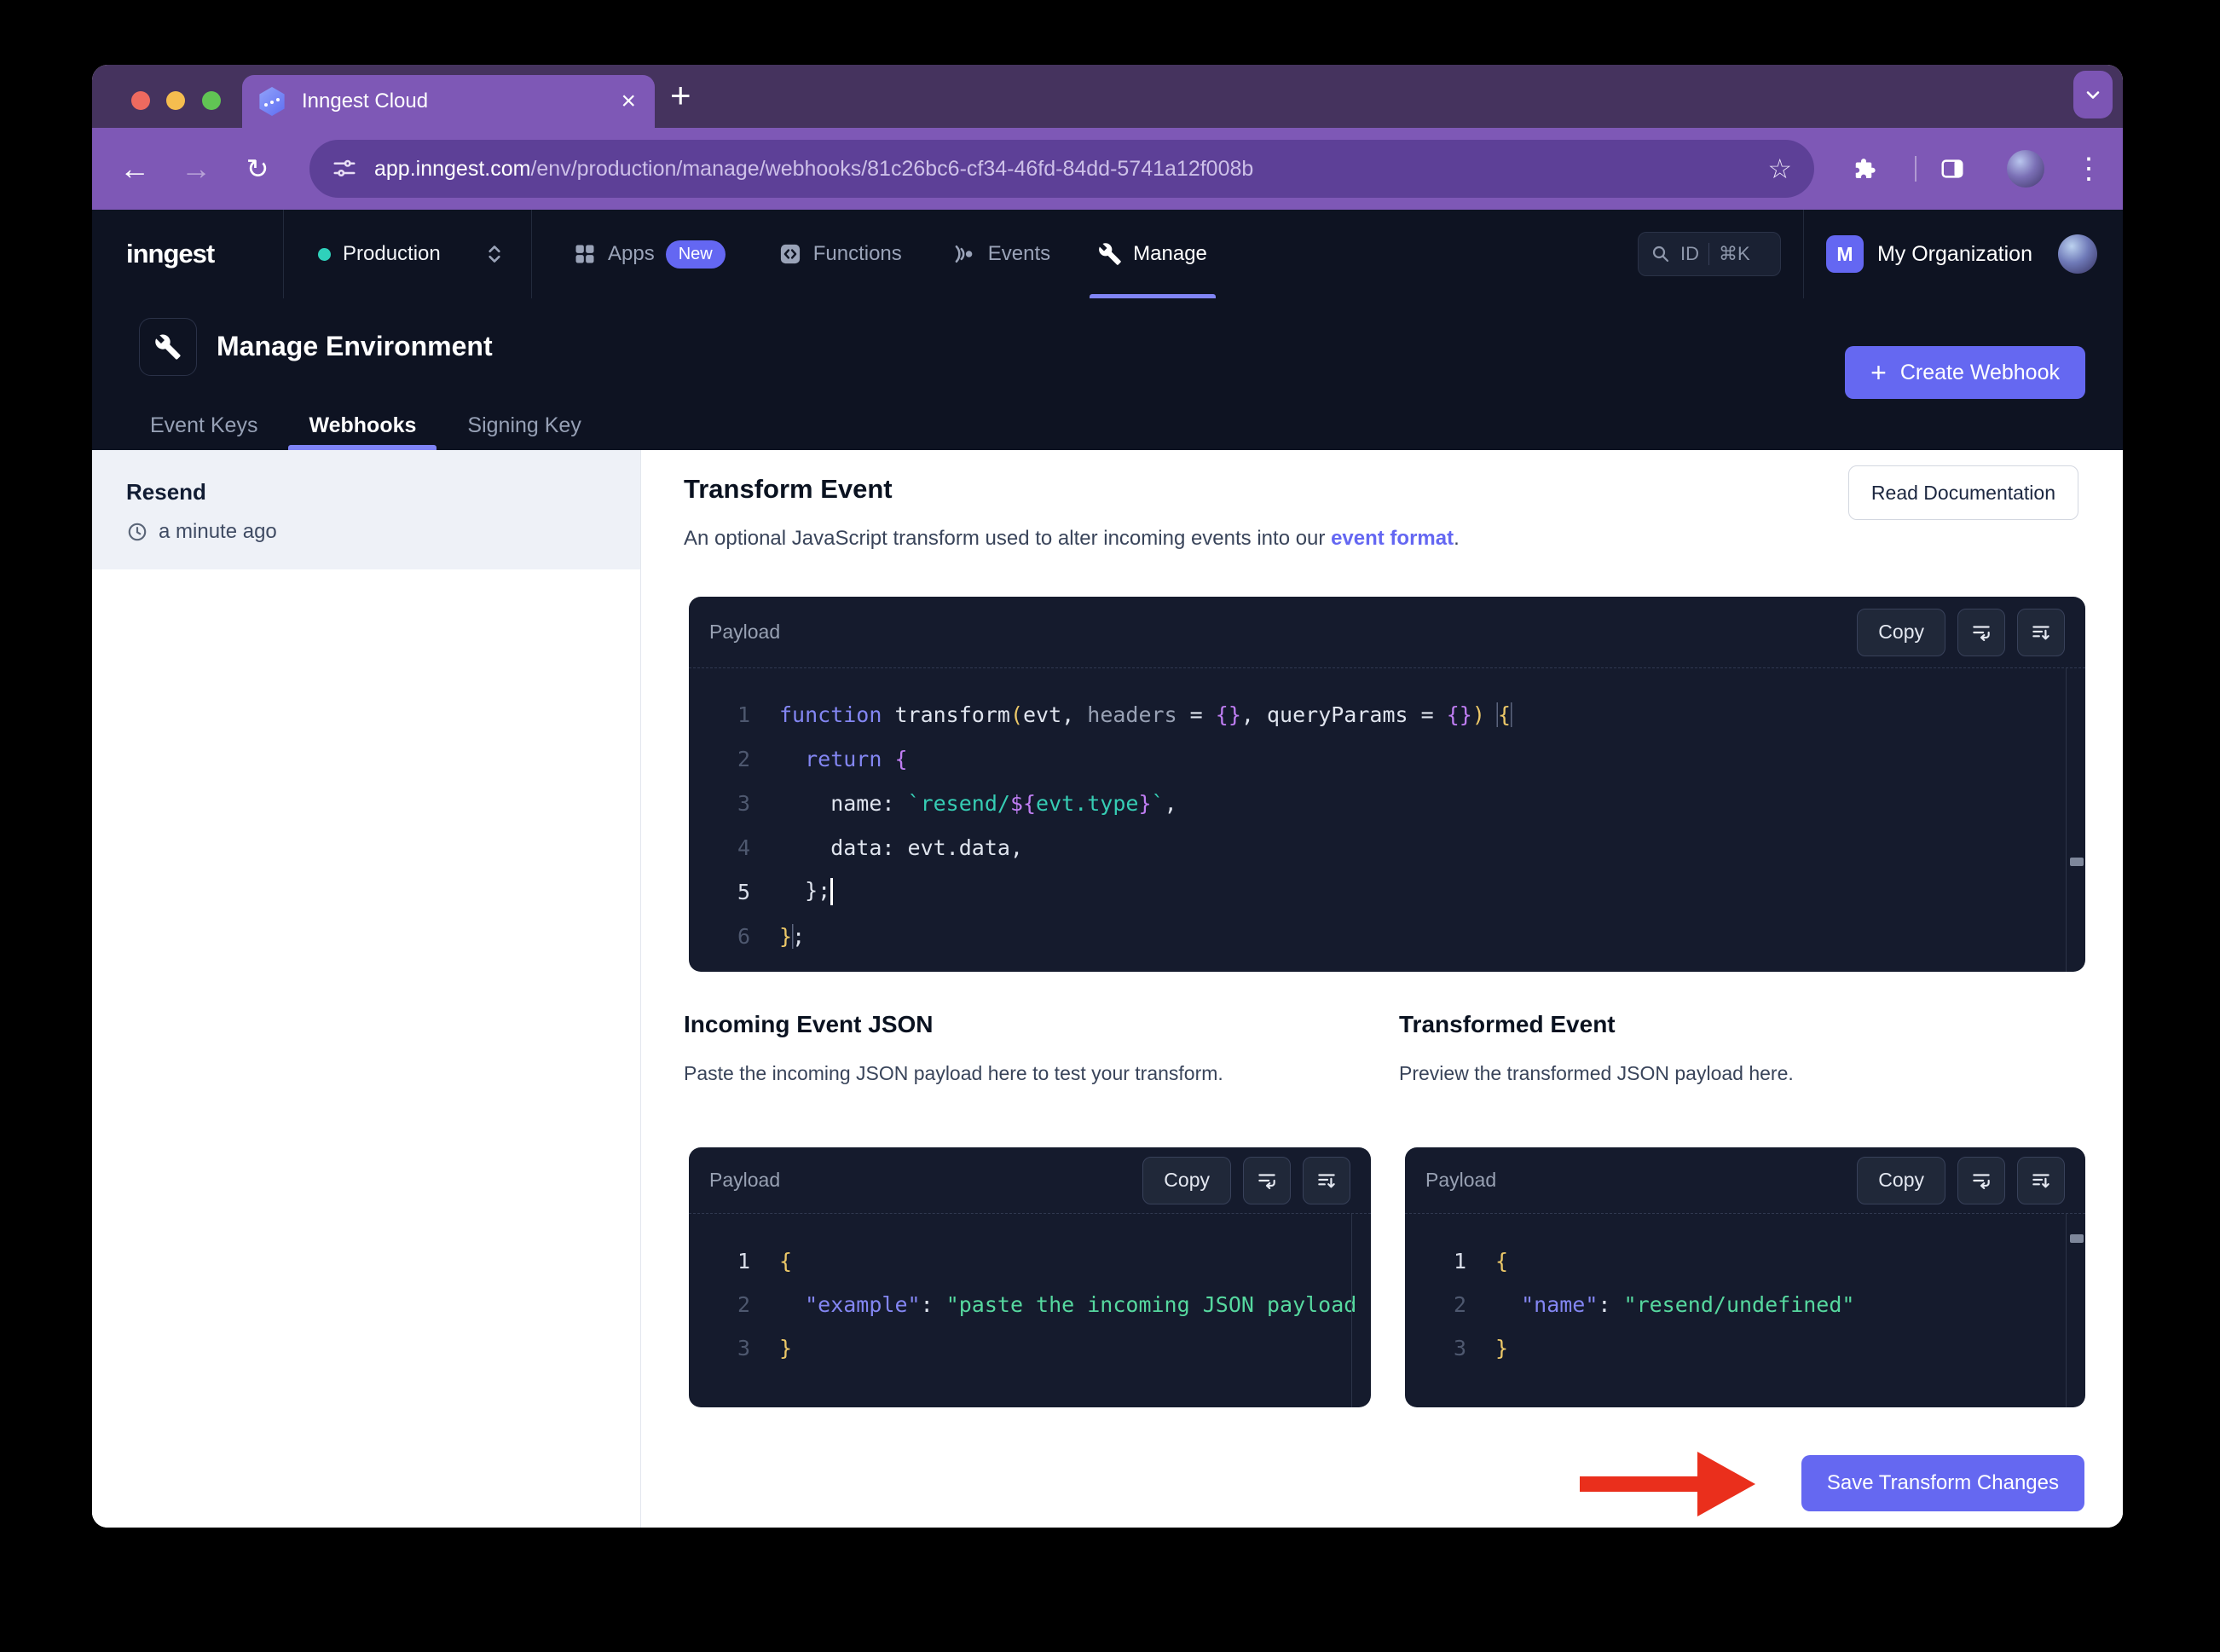 The width and height of the screenshot is (2220, 1652). What do you see at coordinates (1675, 1304) in the screenshot?
I see `code-text: "name": "resend/undefined"` at bounding box center [1675, 1304].